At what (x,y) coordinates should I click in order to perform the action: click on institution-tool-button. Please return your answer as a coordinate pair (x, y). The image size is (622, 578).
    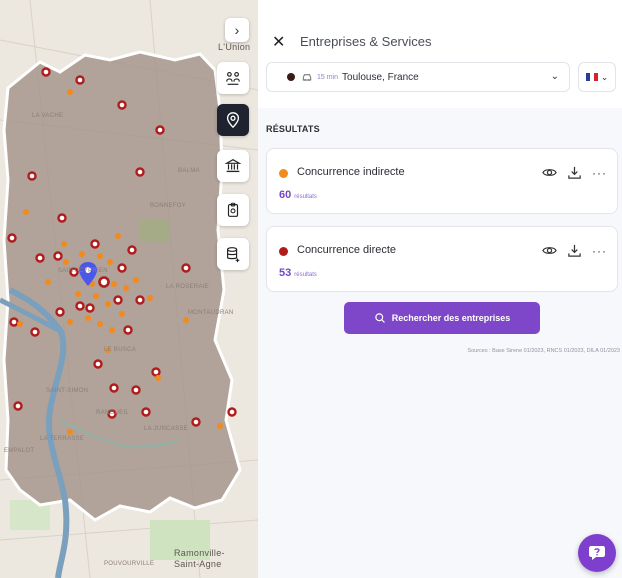
    Looking at the image, I should click on (233, 166).